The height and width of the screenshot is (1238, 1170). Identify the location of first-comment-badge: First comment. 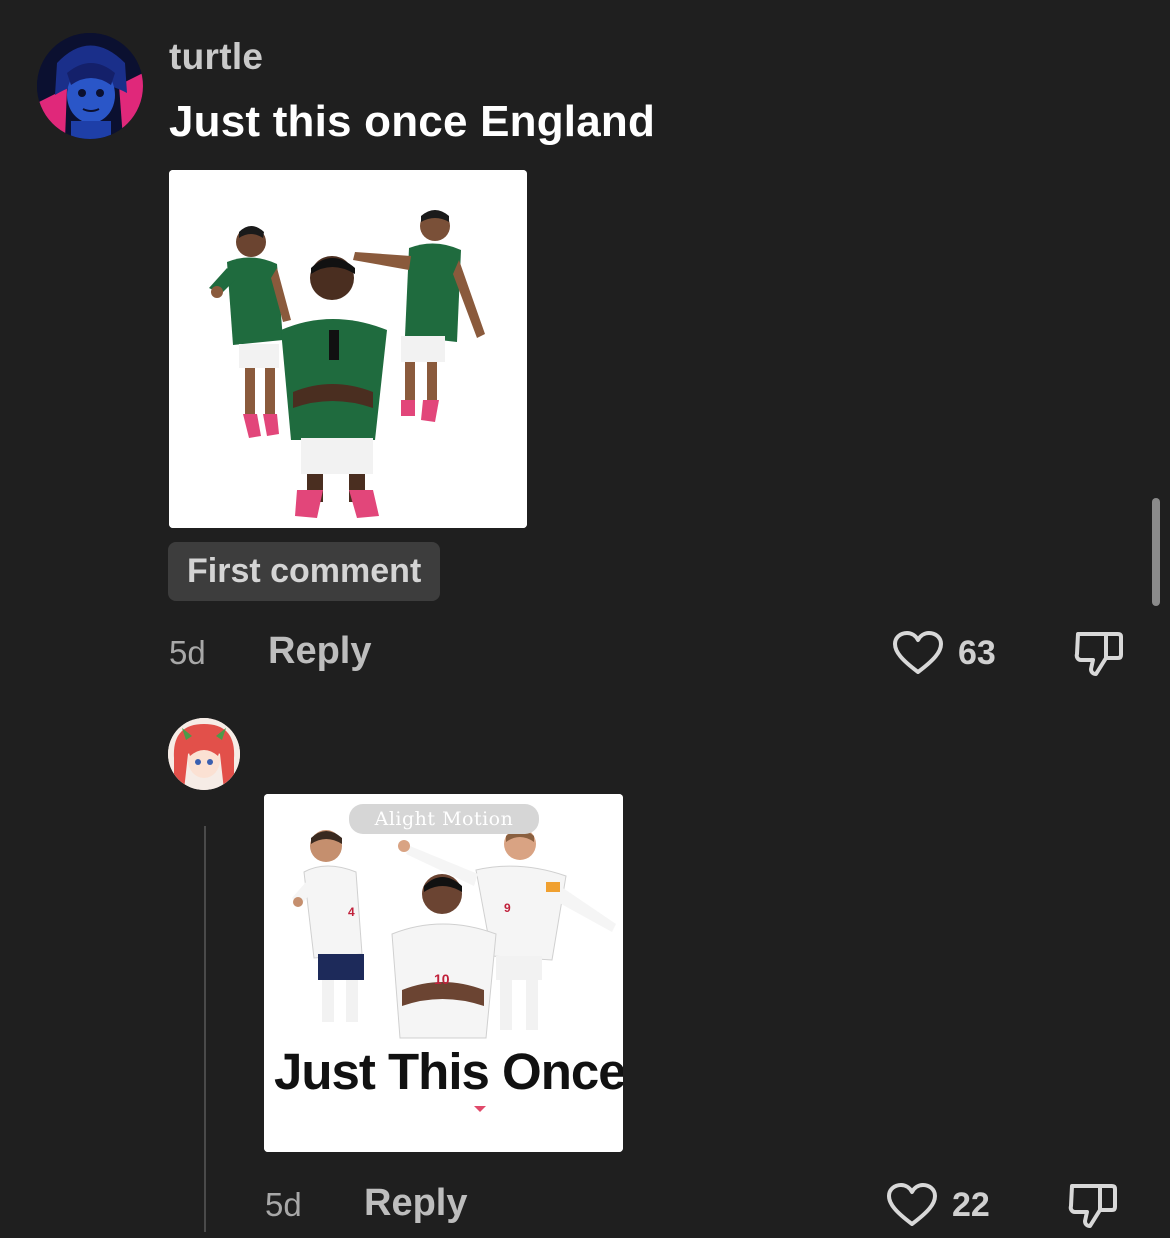
(304, 571).